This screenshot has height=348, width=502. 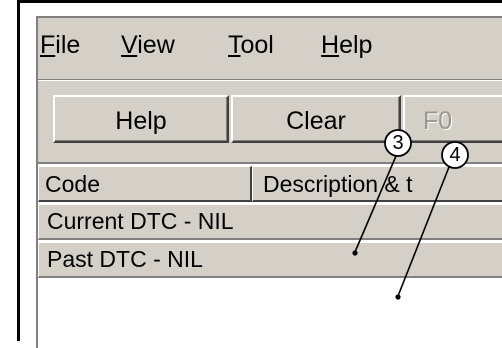 I want to click on callout-3-label: 3, so click(x=398, y=143).